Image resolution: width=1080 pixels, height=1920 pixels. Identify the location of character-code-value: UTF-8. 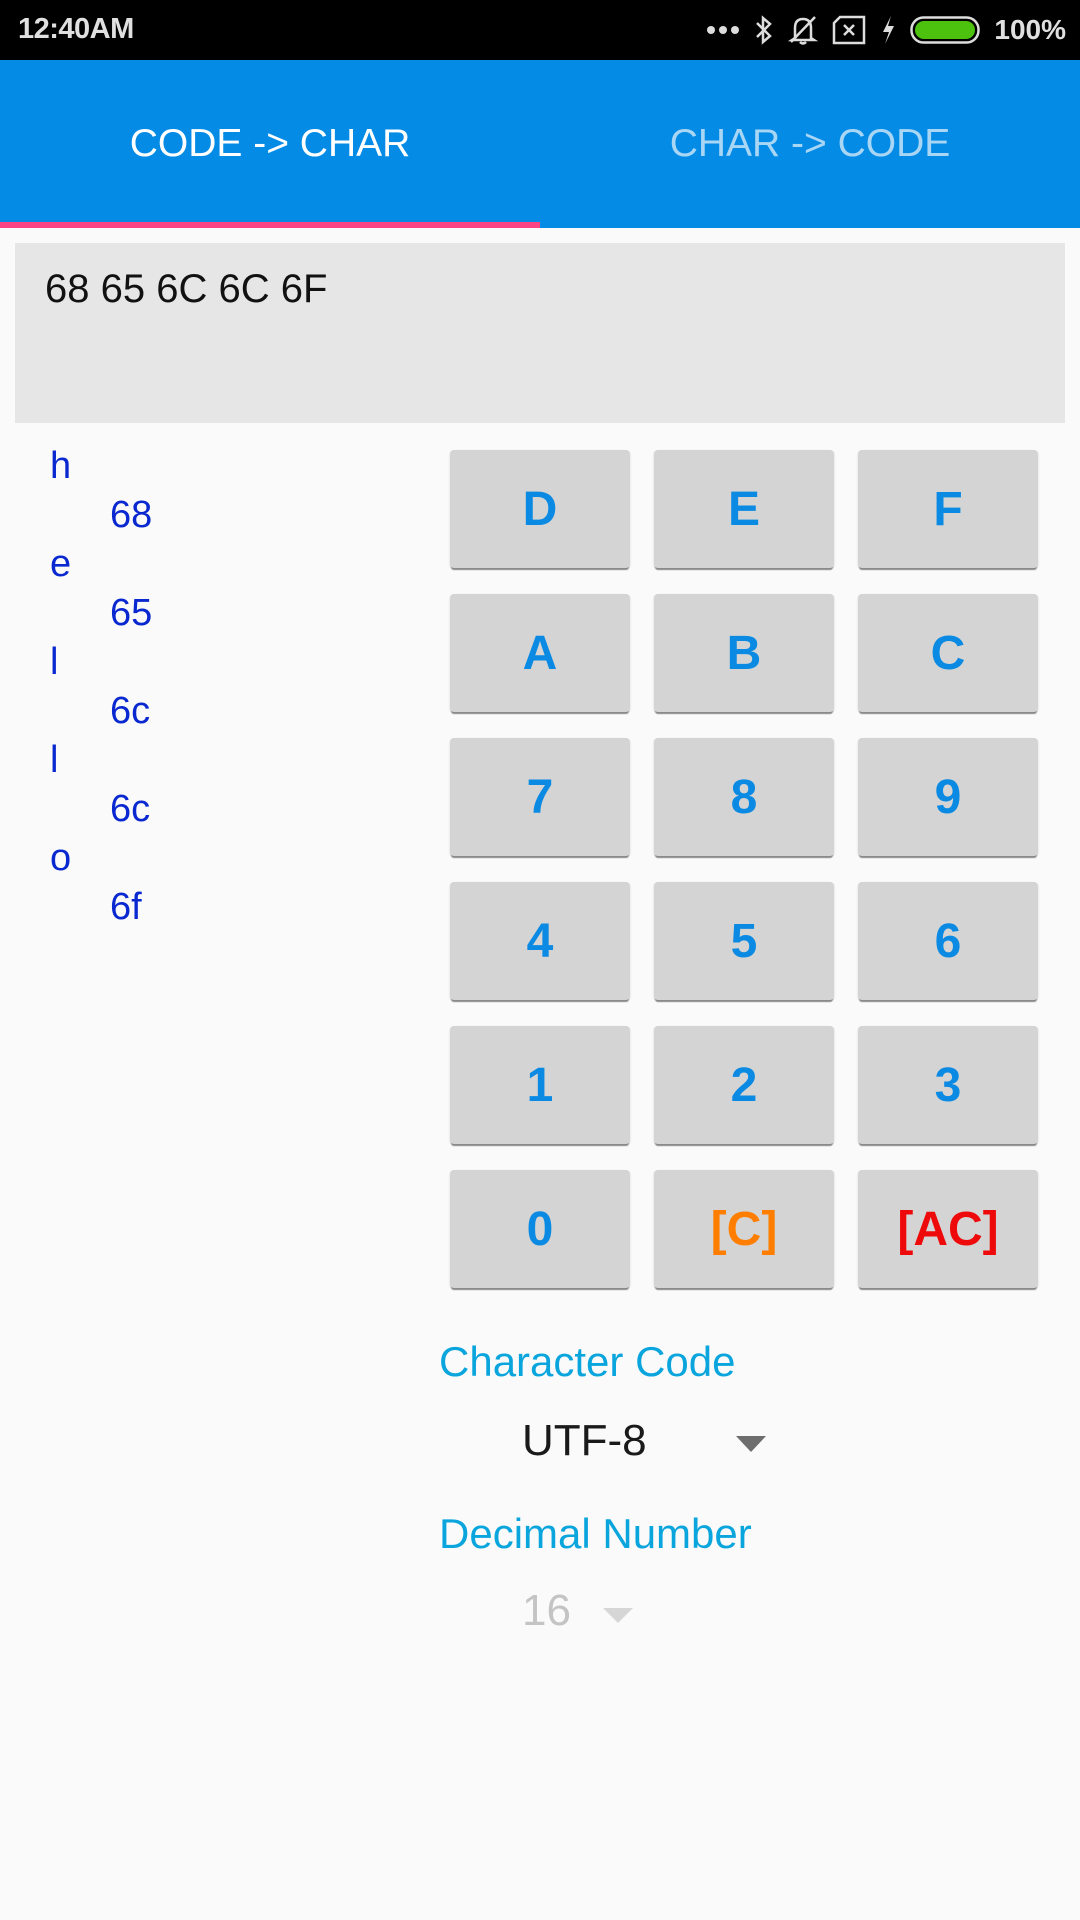
(584, 1440).